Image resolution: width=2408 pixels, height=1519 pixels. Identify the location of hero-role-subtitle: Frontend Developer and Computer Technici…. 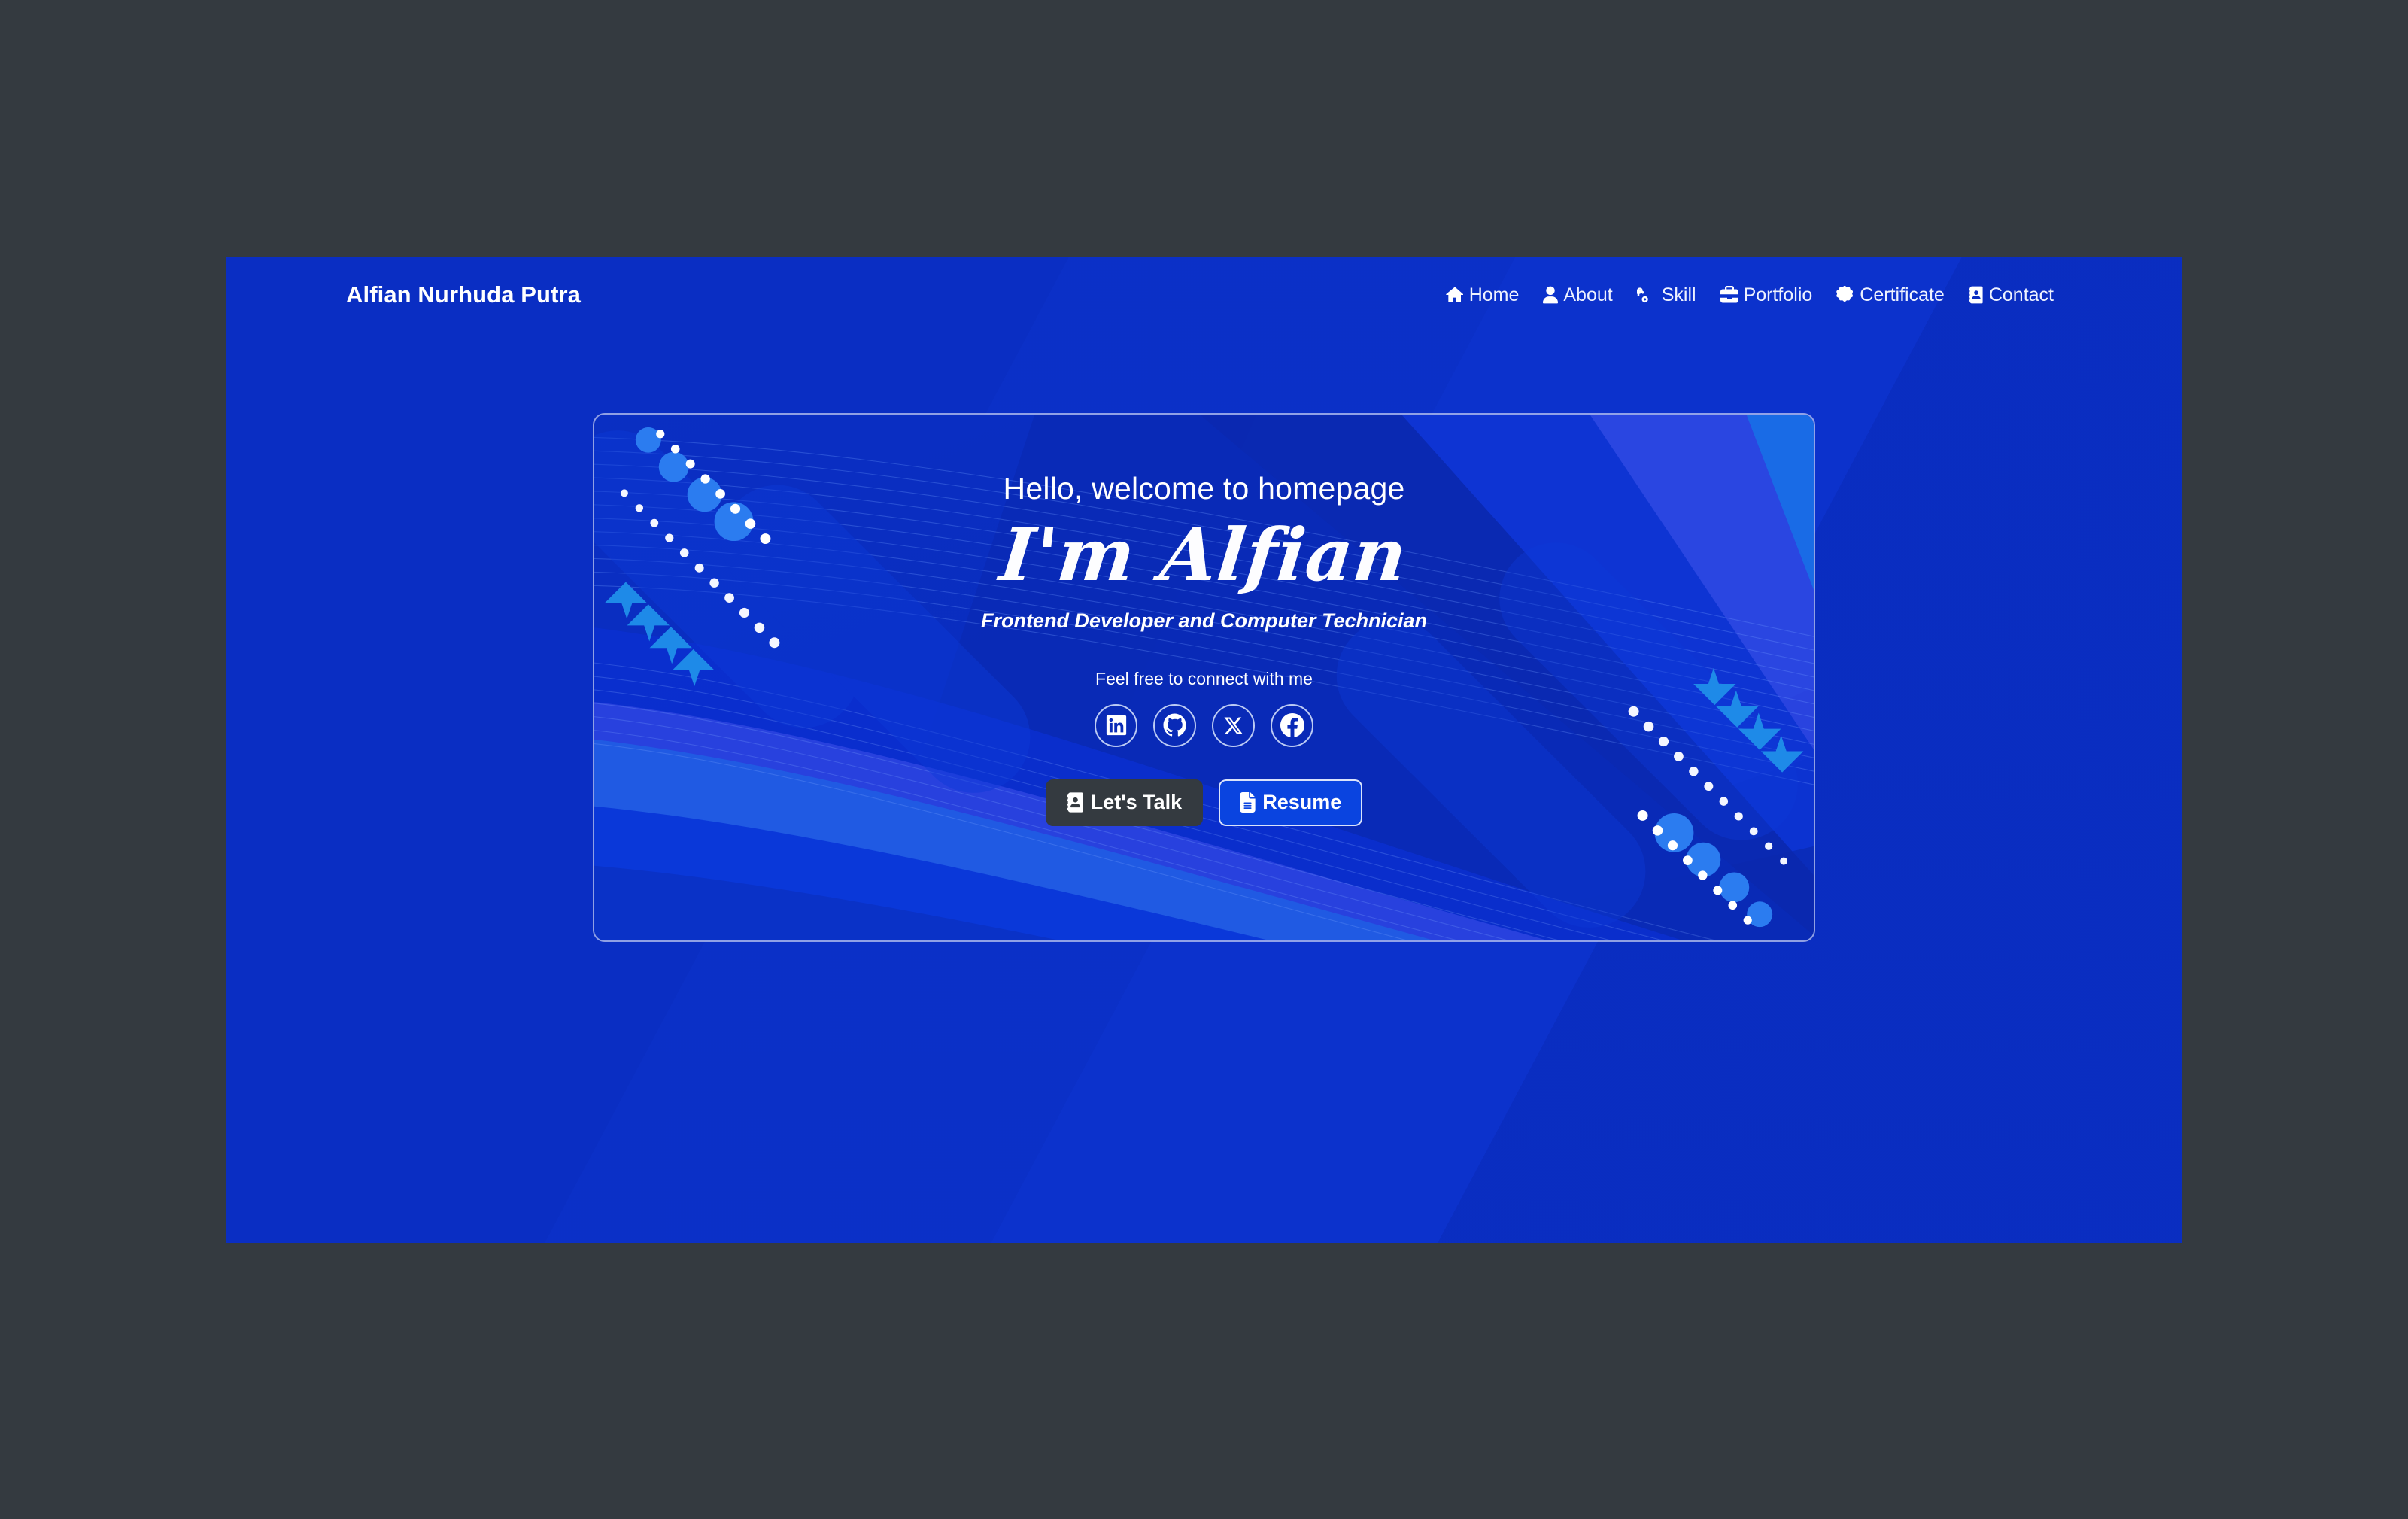
(1204, 620).